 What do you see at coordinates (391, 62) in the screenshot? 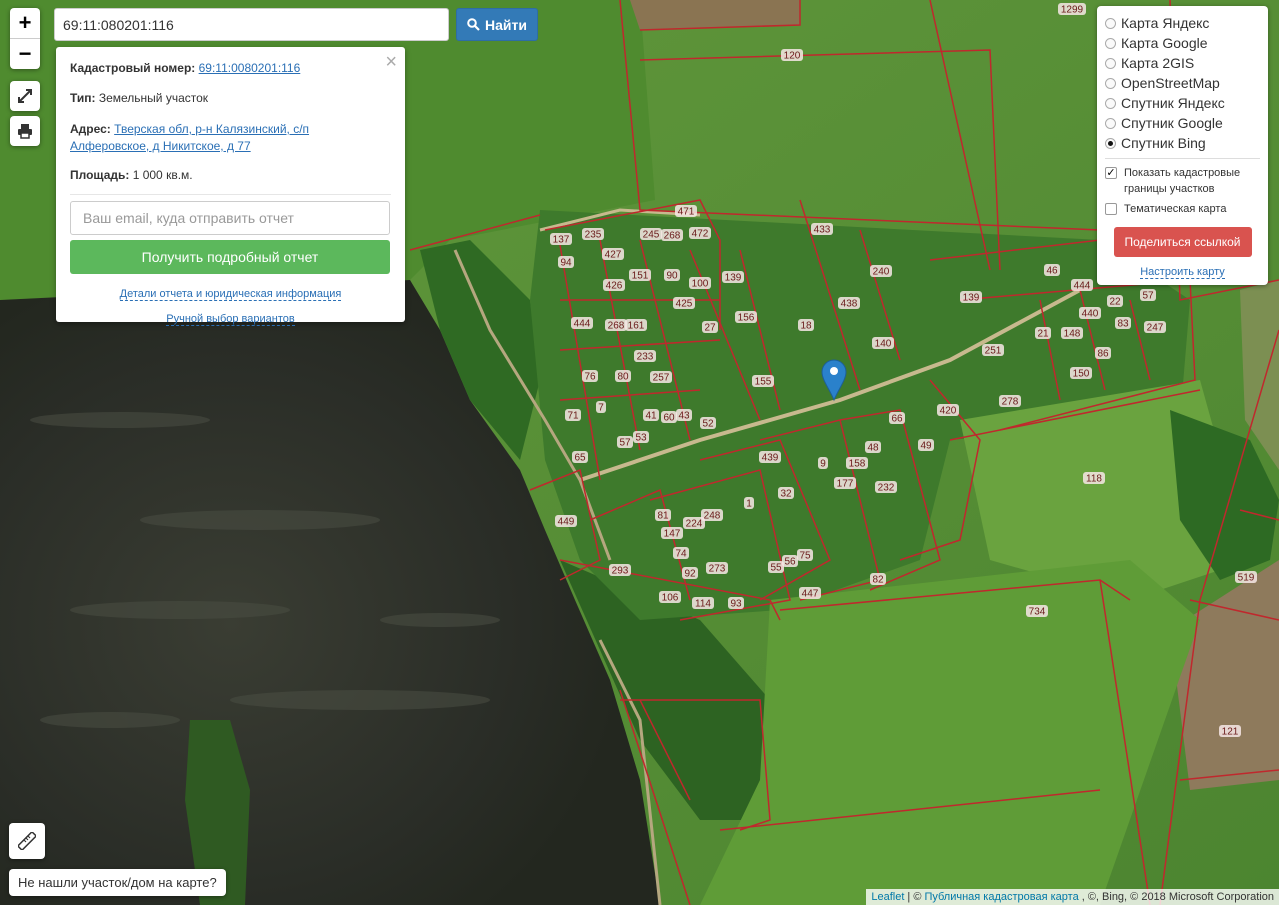
I see `close-icon: ×` at bounding box center [391, 62].